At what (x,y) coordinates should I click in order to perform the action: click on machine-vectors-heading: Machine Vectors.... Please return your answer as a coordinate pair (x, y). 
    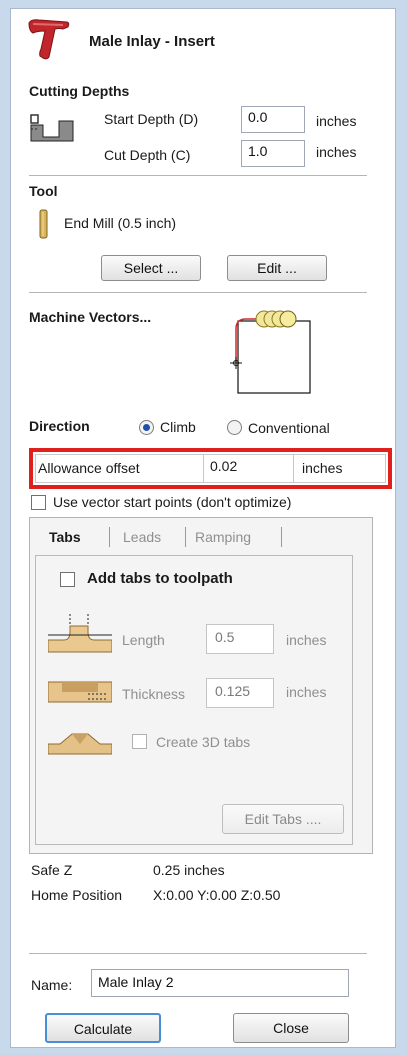
    Looking at the image, I should click on (90, 317).